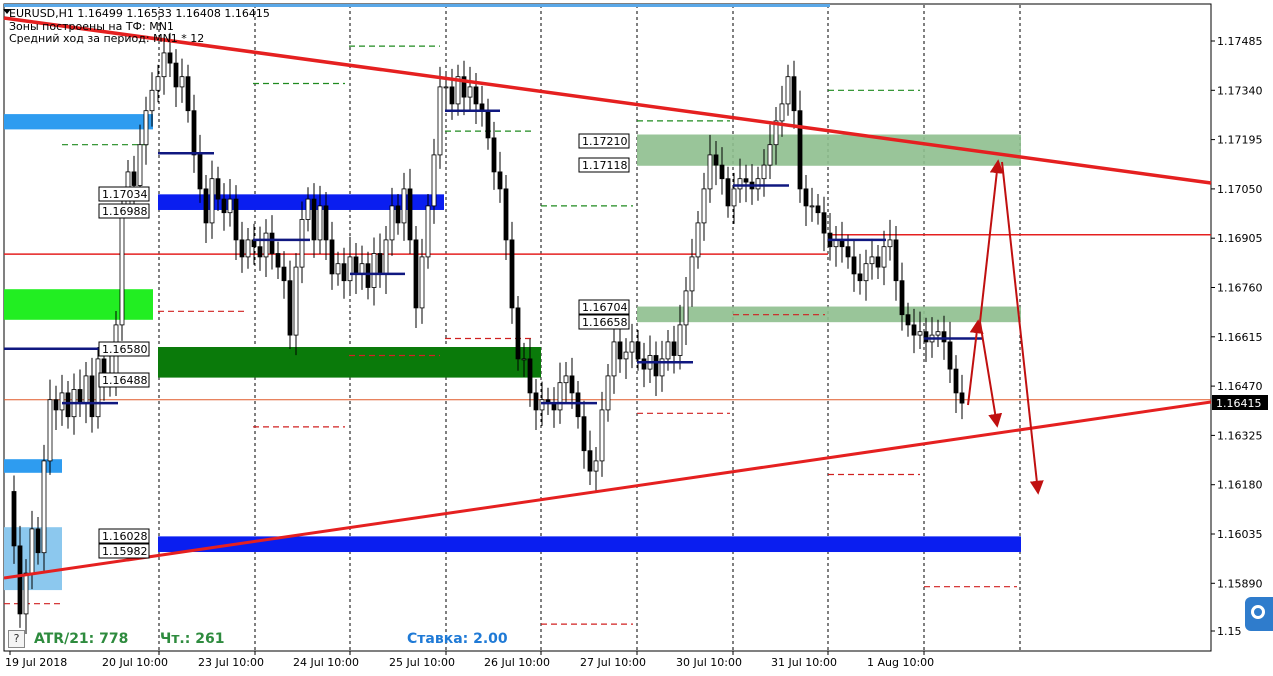 The width and height of the screenshot is (1273, 676). What do you see at coordinates (326, 662) in the screenshot?
I see `x-tick-label: 24 Jul 10:00` at bounding box center [326, 662].